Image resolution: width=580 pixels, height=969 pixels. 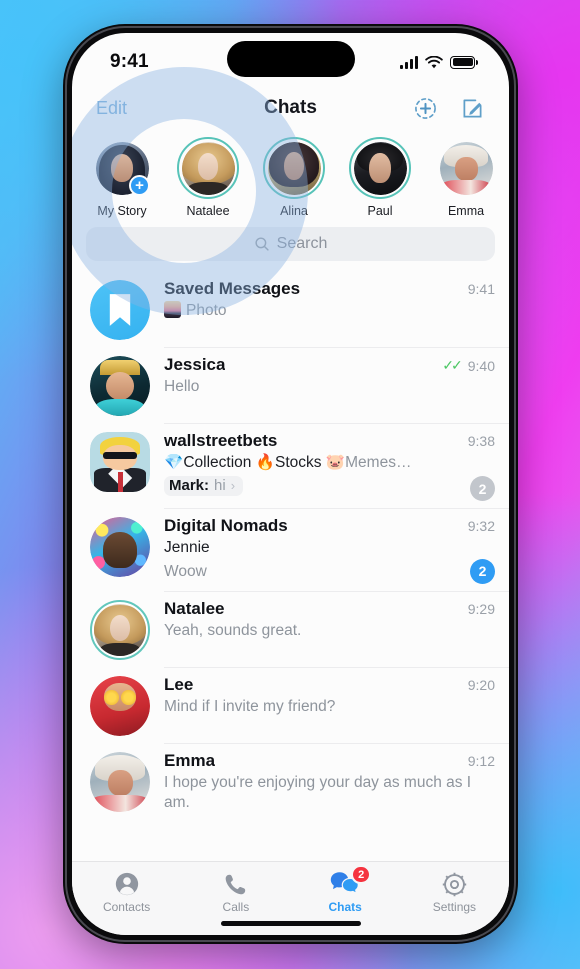 I want to click on chat-timestamp: 9:32, so click(x=481, y=526).